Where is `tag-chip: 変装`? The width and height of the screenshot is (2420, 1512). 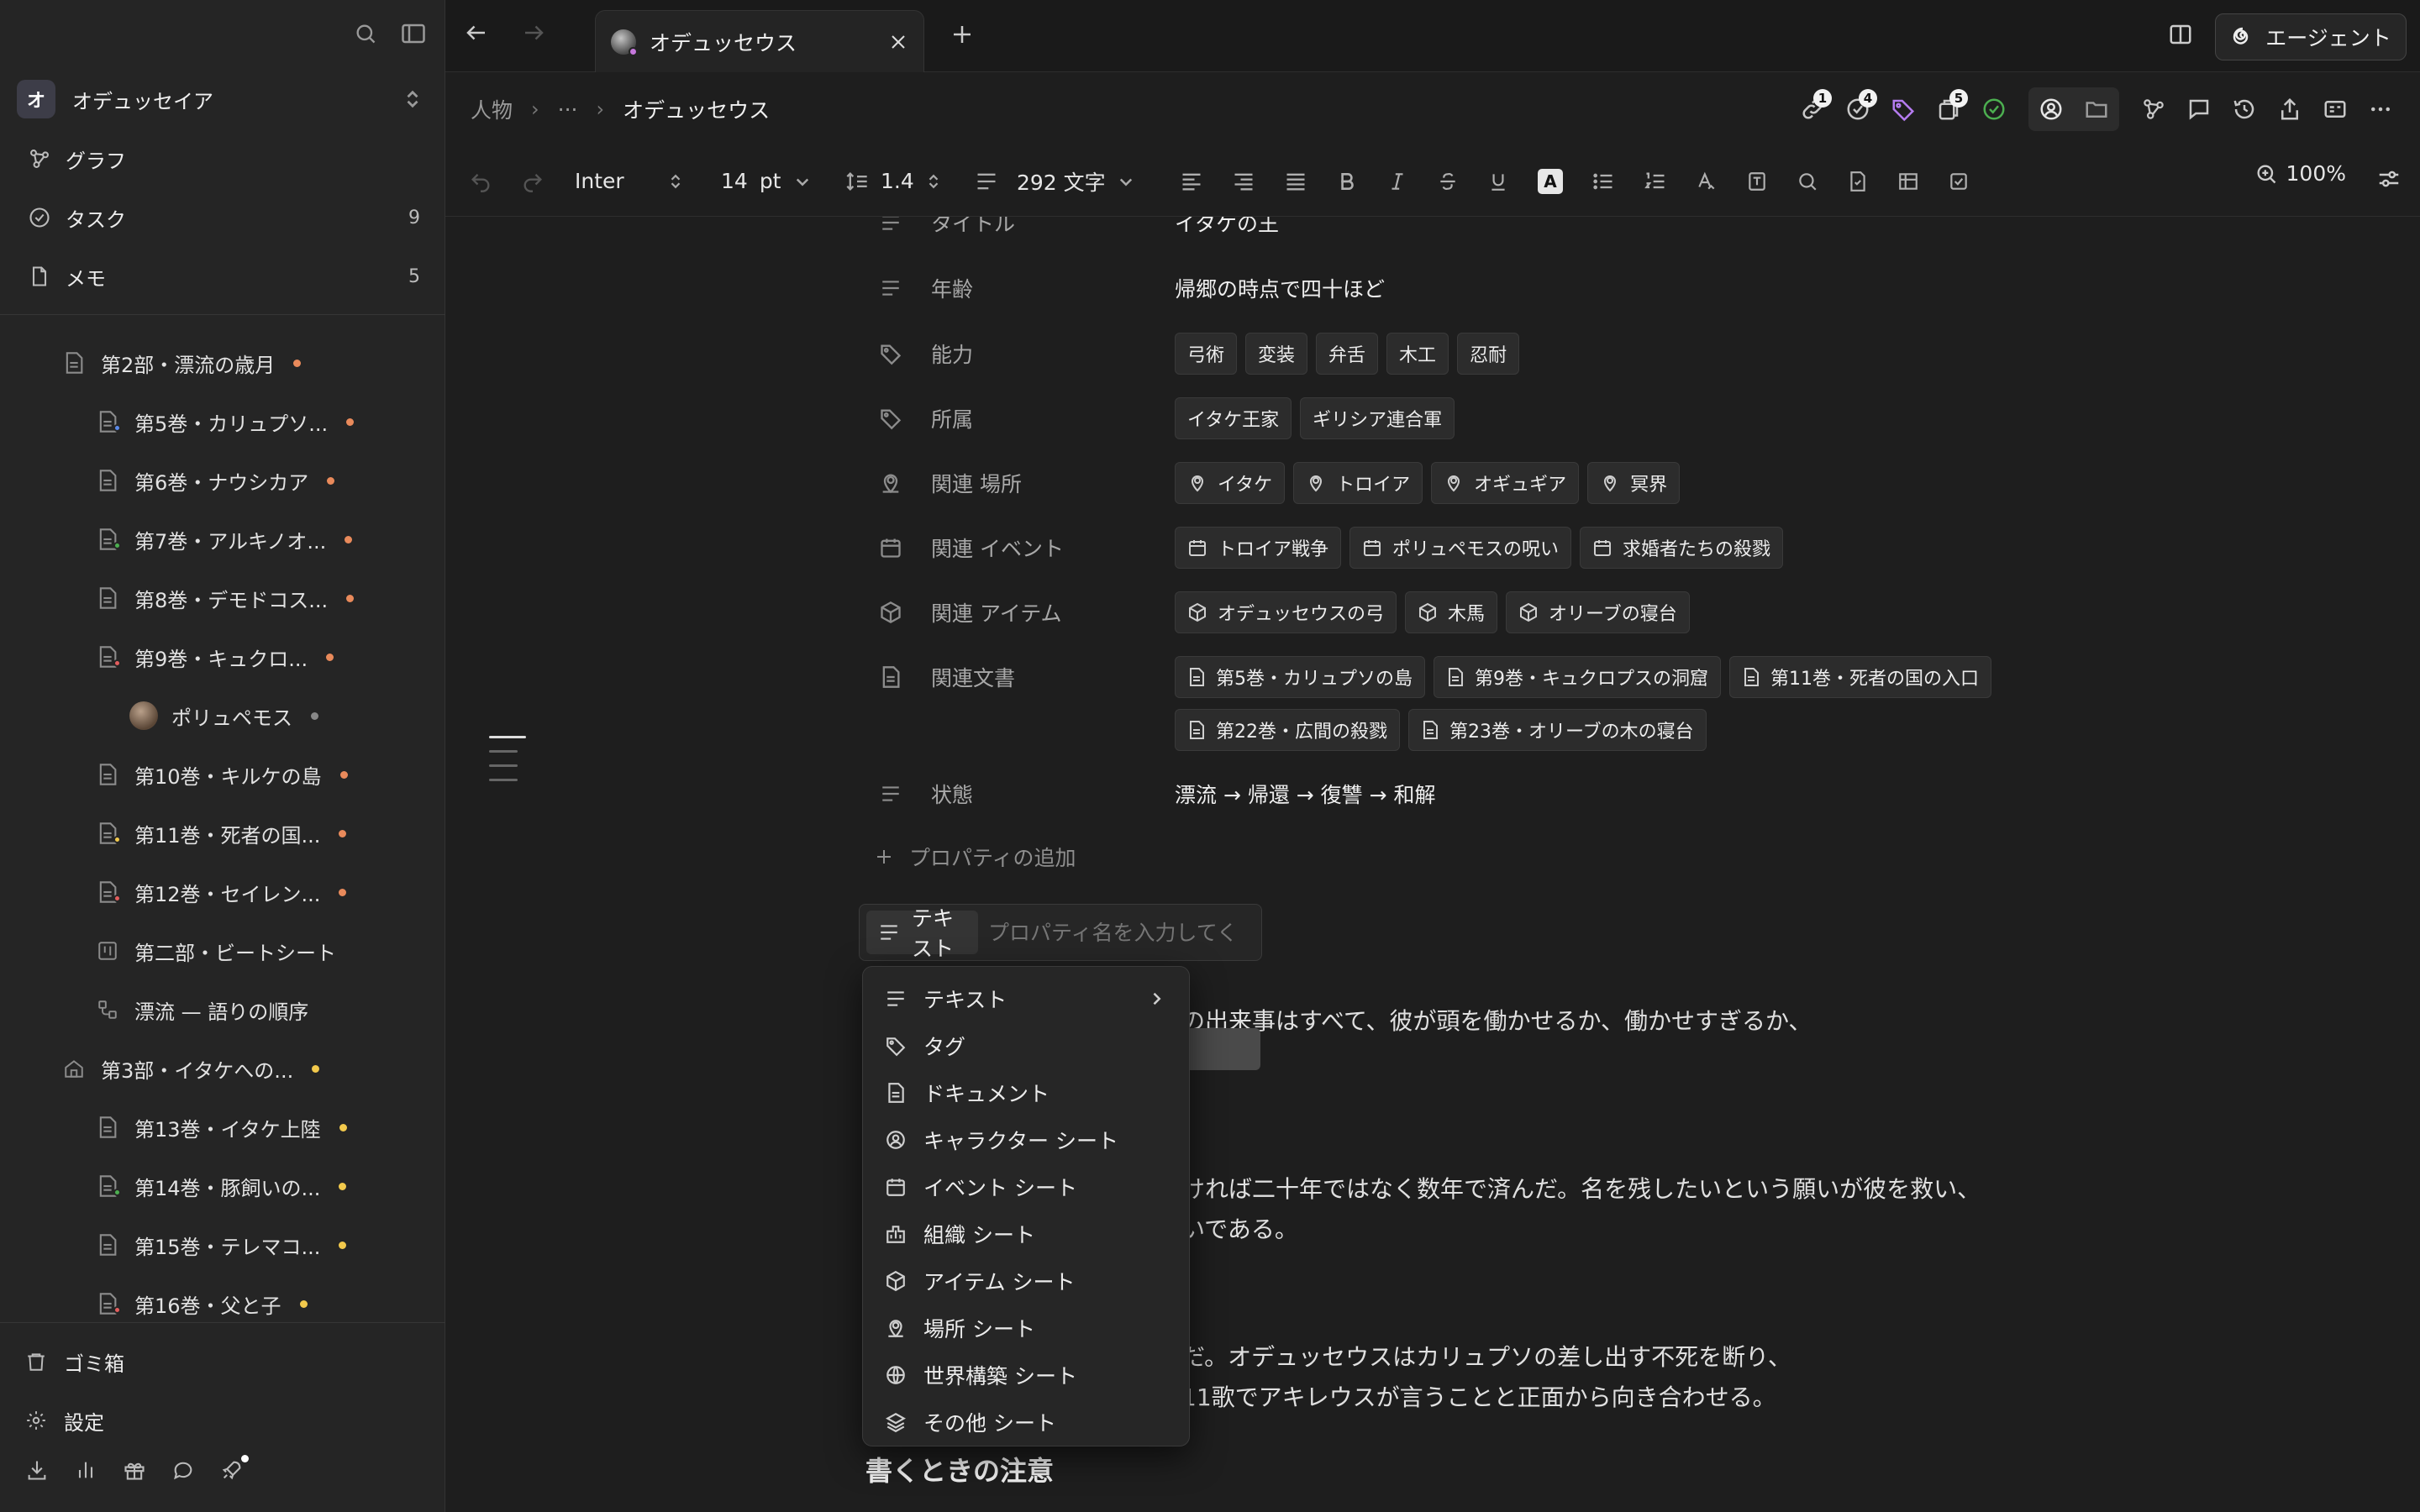 tag-chip: 変装 is located at coordinates (1276, 354).